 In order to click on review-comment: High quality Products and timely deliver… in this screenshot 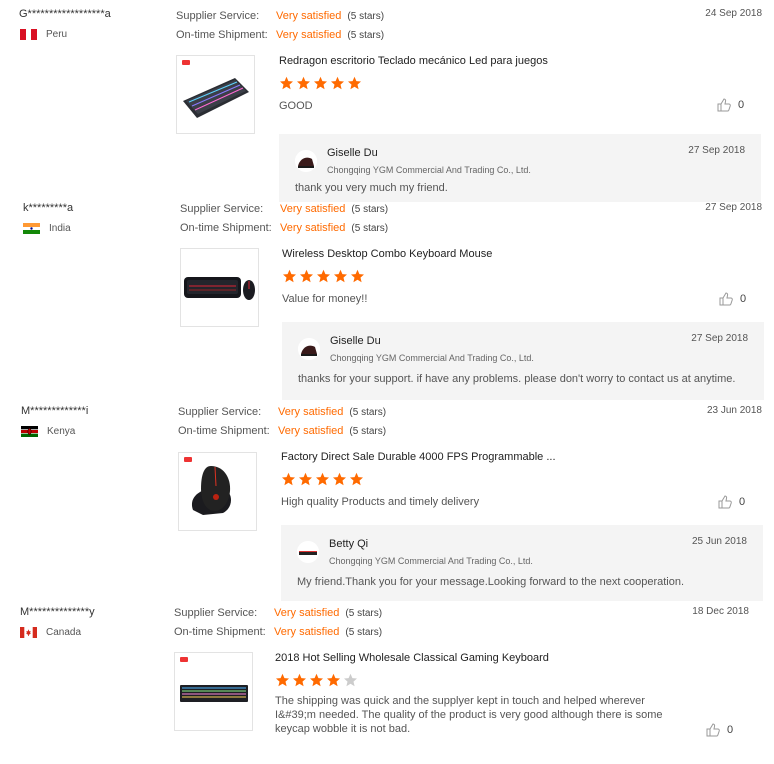, I will do `click(380, 502)`.